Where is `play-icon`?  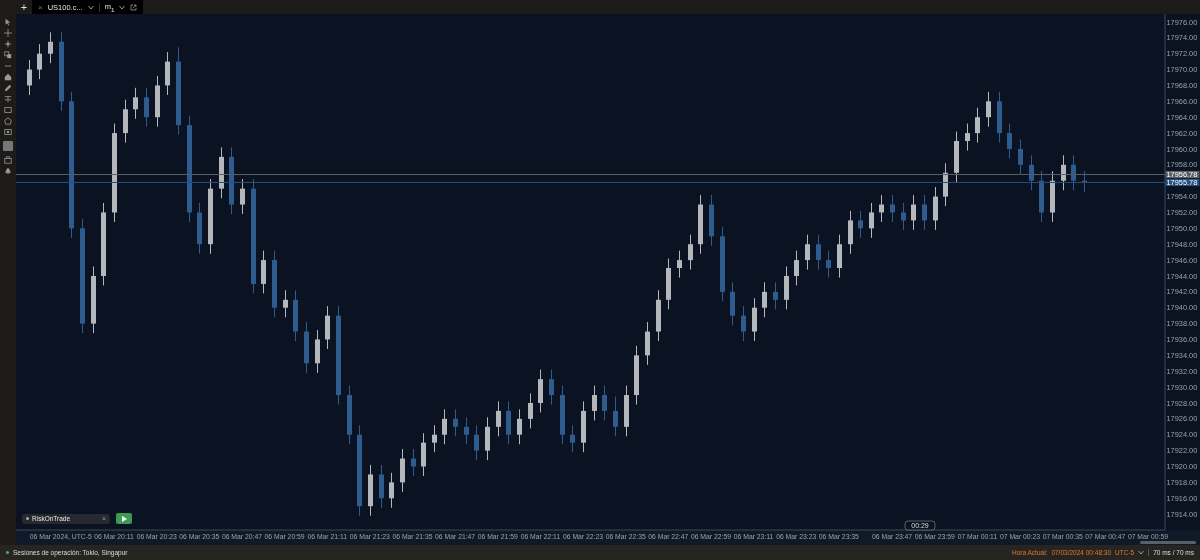
play-icon is located at coordinates (124, 518).